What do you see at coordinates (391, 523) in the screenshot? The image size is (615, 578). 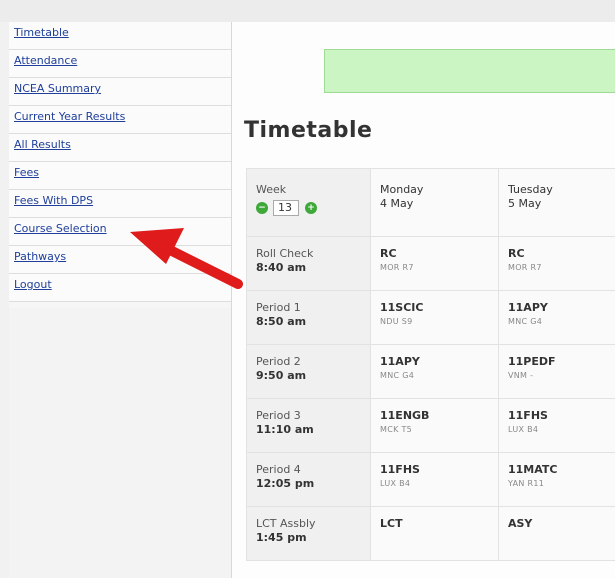 I see `class-code: LCT` at bounding box center [391, 523].